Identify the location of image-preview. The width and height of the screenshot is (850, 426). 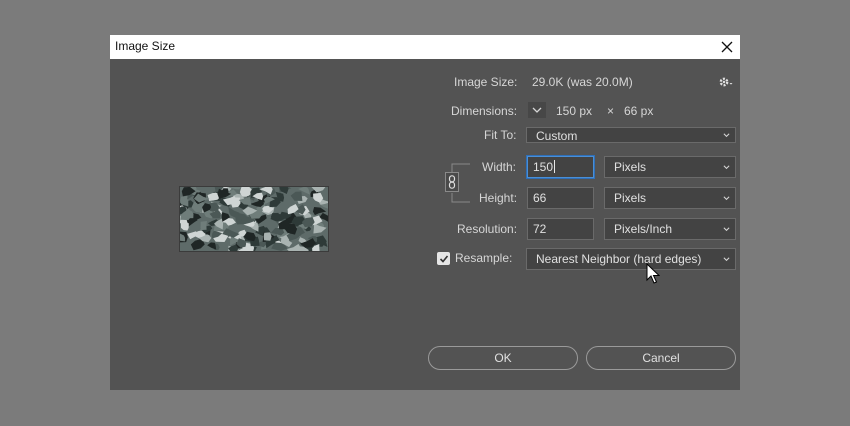
(254, 218).